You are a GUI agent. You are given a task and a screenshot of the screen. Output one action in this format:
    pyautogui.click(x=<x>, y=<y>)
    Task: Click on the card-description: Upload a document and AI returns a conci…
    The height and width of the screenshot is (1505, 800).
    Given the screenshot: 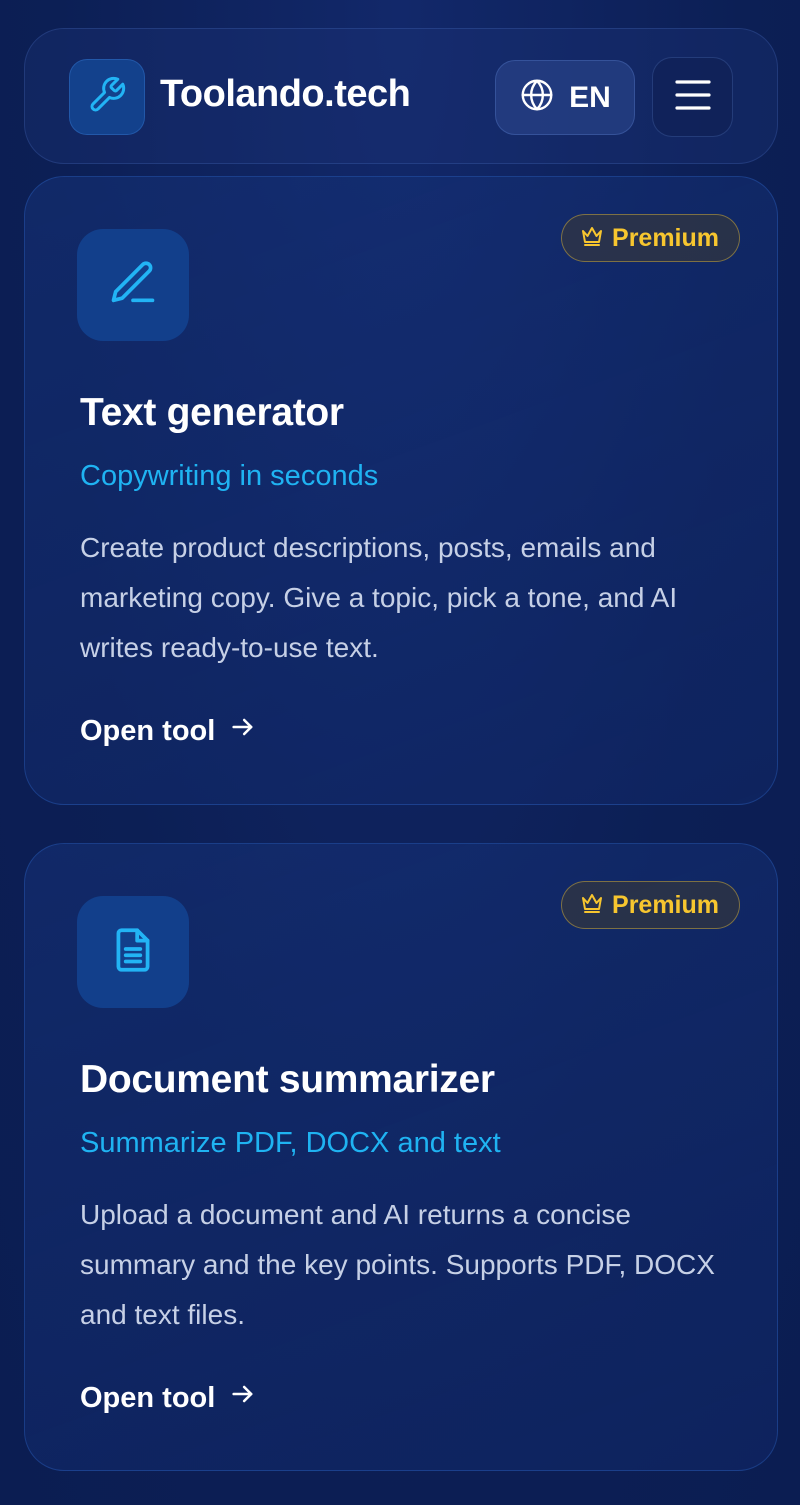 What is the action you would take?
    pyautogui.click(x=397, y=1264)
    